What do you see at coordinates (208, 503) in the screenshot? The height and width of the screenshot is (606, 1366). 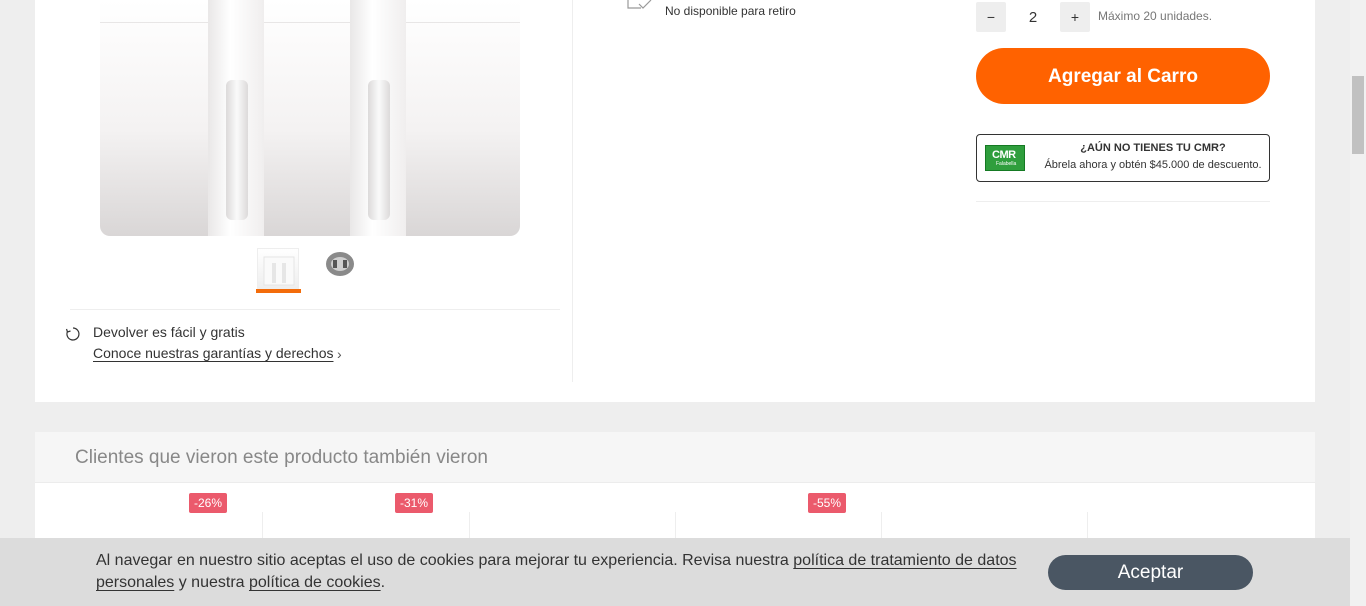 I see `discount-badge: -26%` at bounding box center [208, 503].